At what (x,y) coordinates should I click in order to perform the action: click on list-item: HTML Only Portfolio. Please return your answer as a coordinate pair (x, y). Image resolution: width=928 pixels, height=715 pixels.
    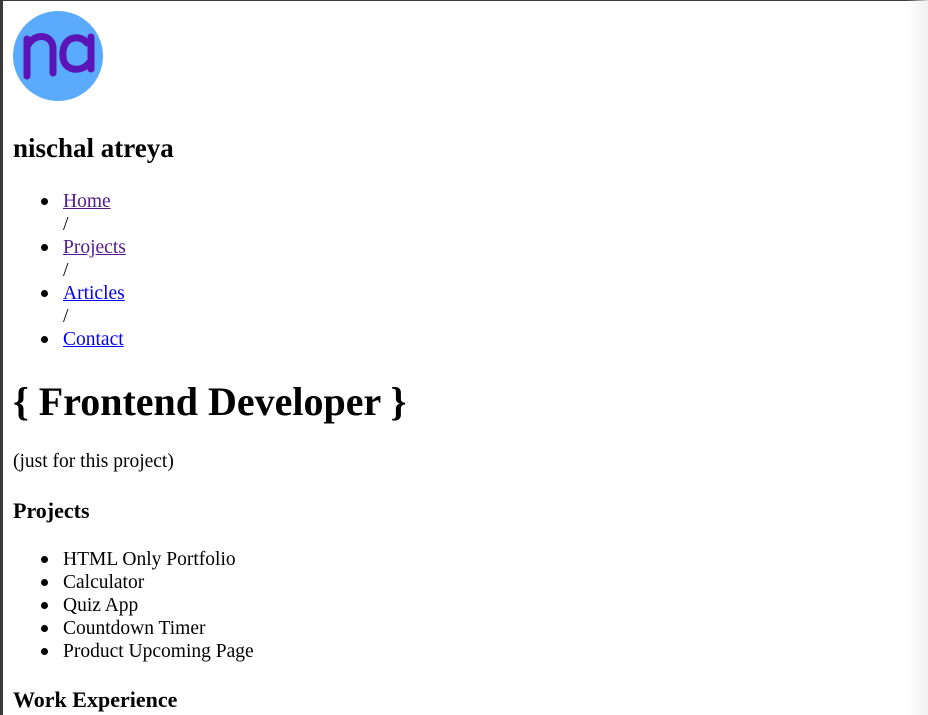
    Looking at the image, I should click on (133, 559).